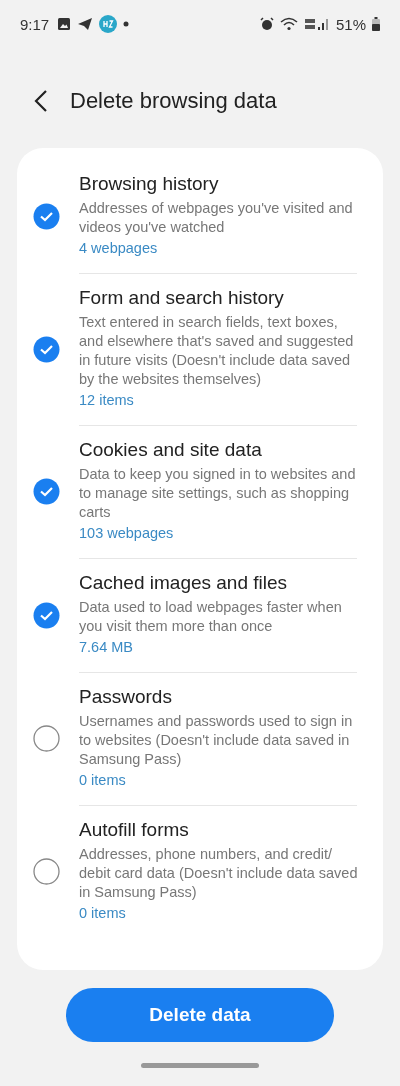 This screenshot has width=400, height=1086. What do you see at coordinates (288, 24) in the screenshot?
I see `wifi-icon` at bounding box center [288, 24].